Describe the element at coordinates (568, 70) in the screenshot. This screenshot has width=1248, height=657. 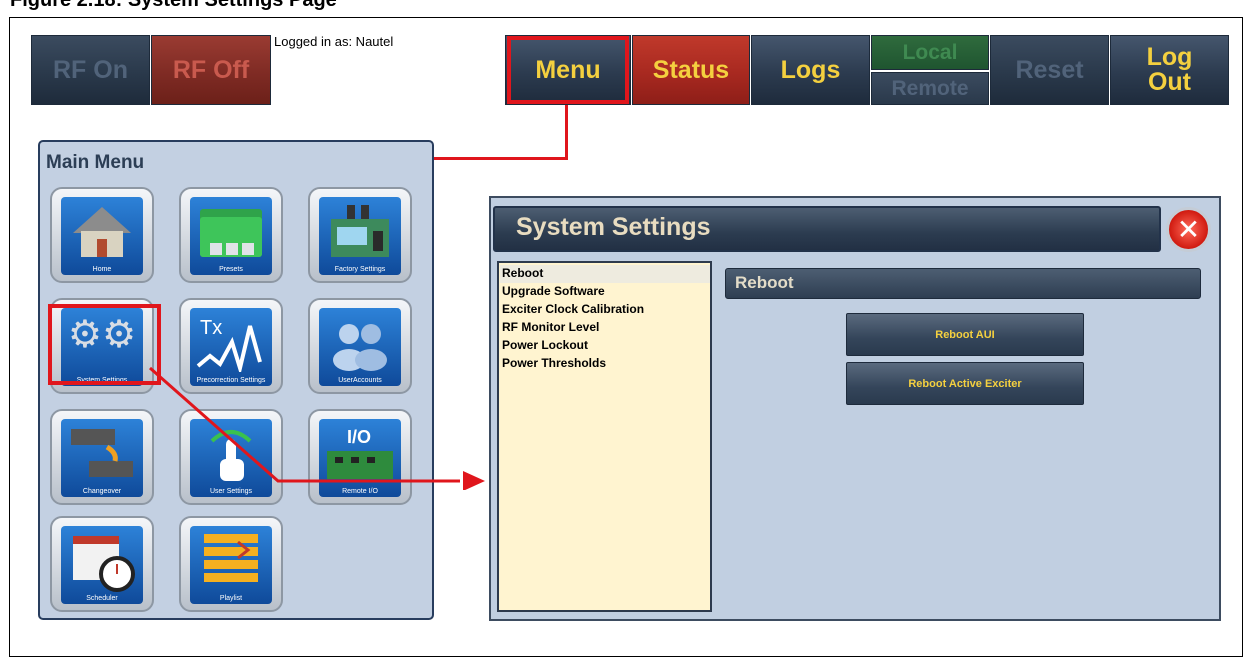
I see `menu-highlight-box` at that location.